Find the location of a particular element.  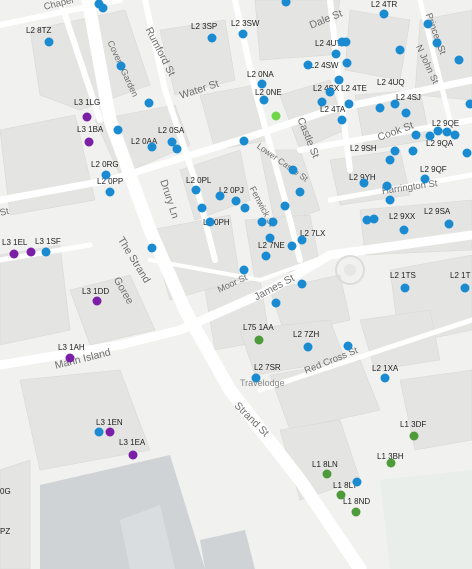

postcode-label: L2 0NE is located at coordinates (268, 92).